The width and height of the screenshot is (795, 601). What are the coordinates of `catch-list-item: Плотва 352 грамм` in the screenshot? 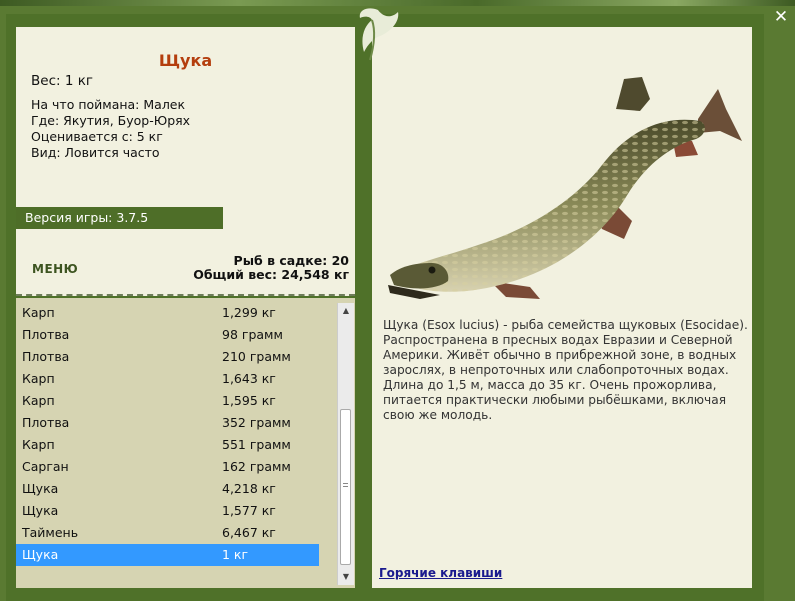 It's located at (167, 423).